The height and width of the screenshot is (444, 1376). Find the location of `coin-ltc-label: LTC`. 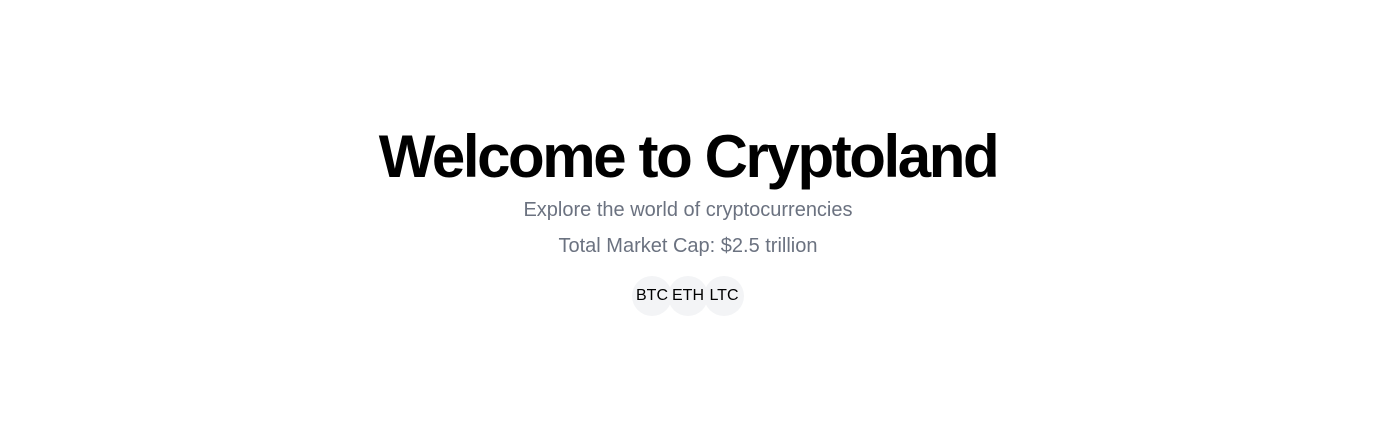

coin-ltc-label: LTC is located at coordinates (724, 295).